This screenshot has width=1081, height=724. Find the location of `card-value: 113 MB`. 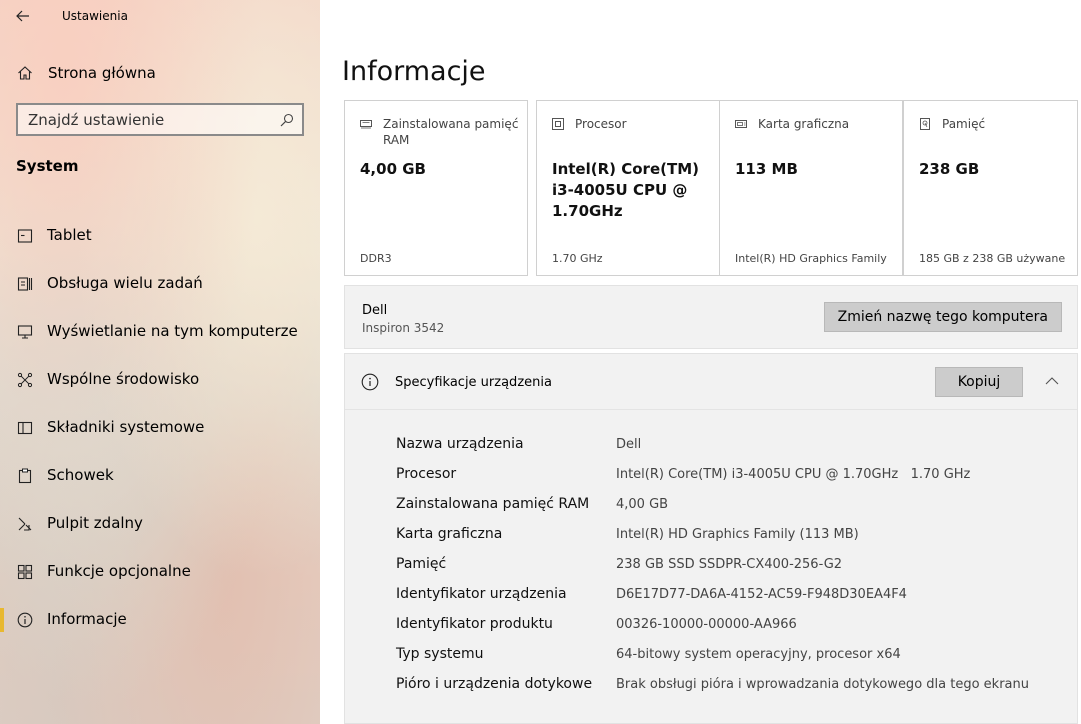

card-value: 113 MB is located at coordinates (766, 169).